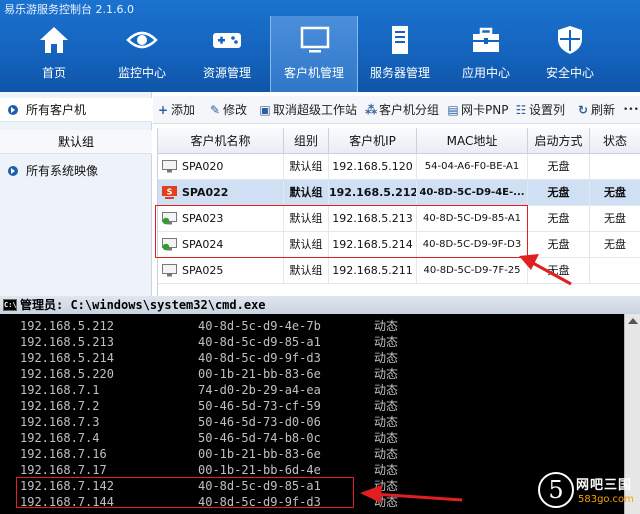 The width and height of the screenshot is (640, 514). I want to click on shield-icon, so click(570, 40).